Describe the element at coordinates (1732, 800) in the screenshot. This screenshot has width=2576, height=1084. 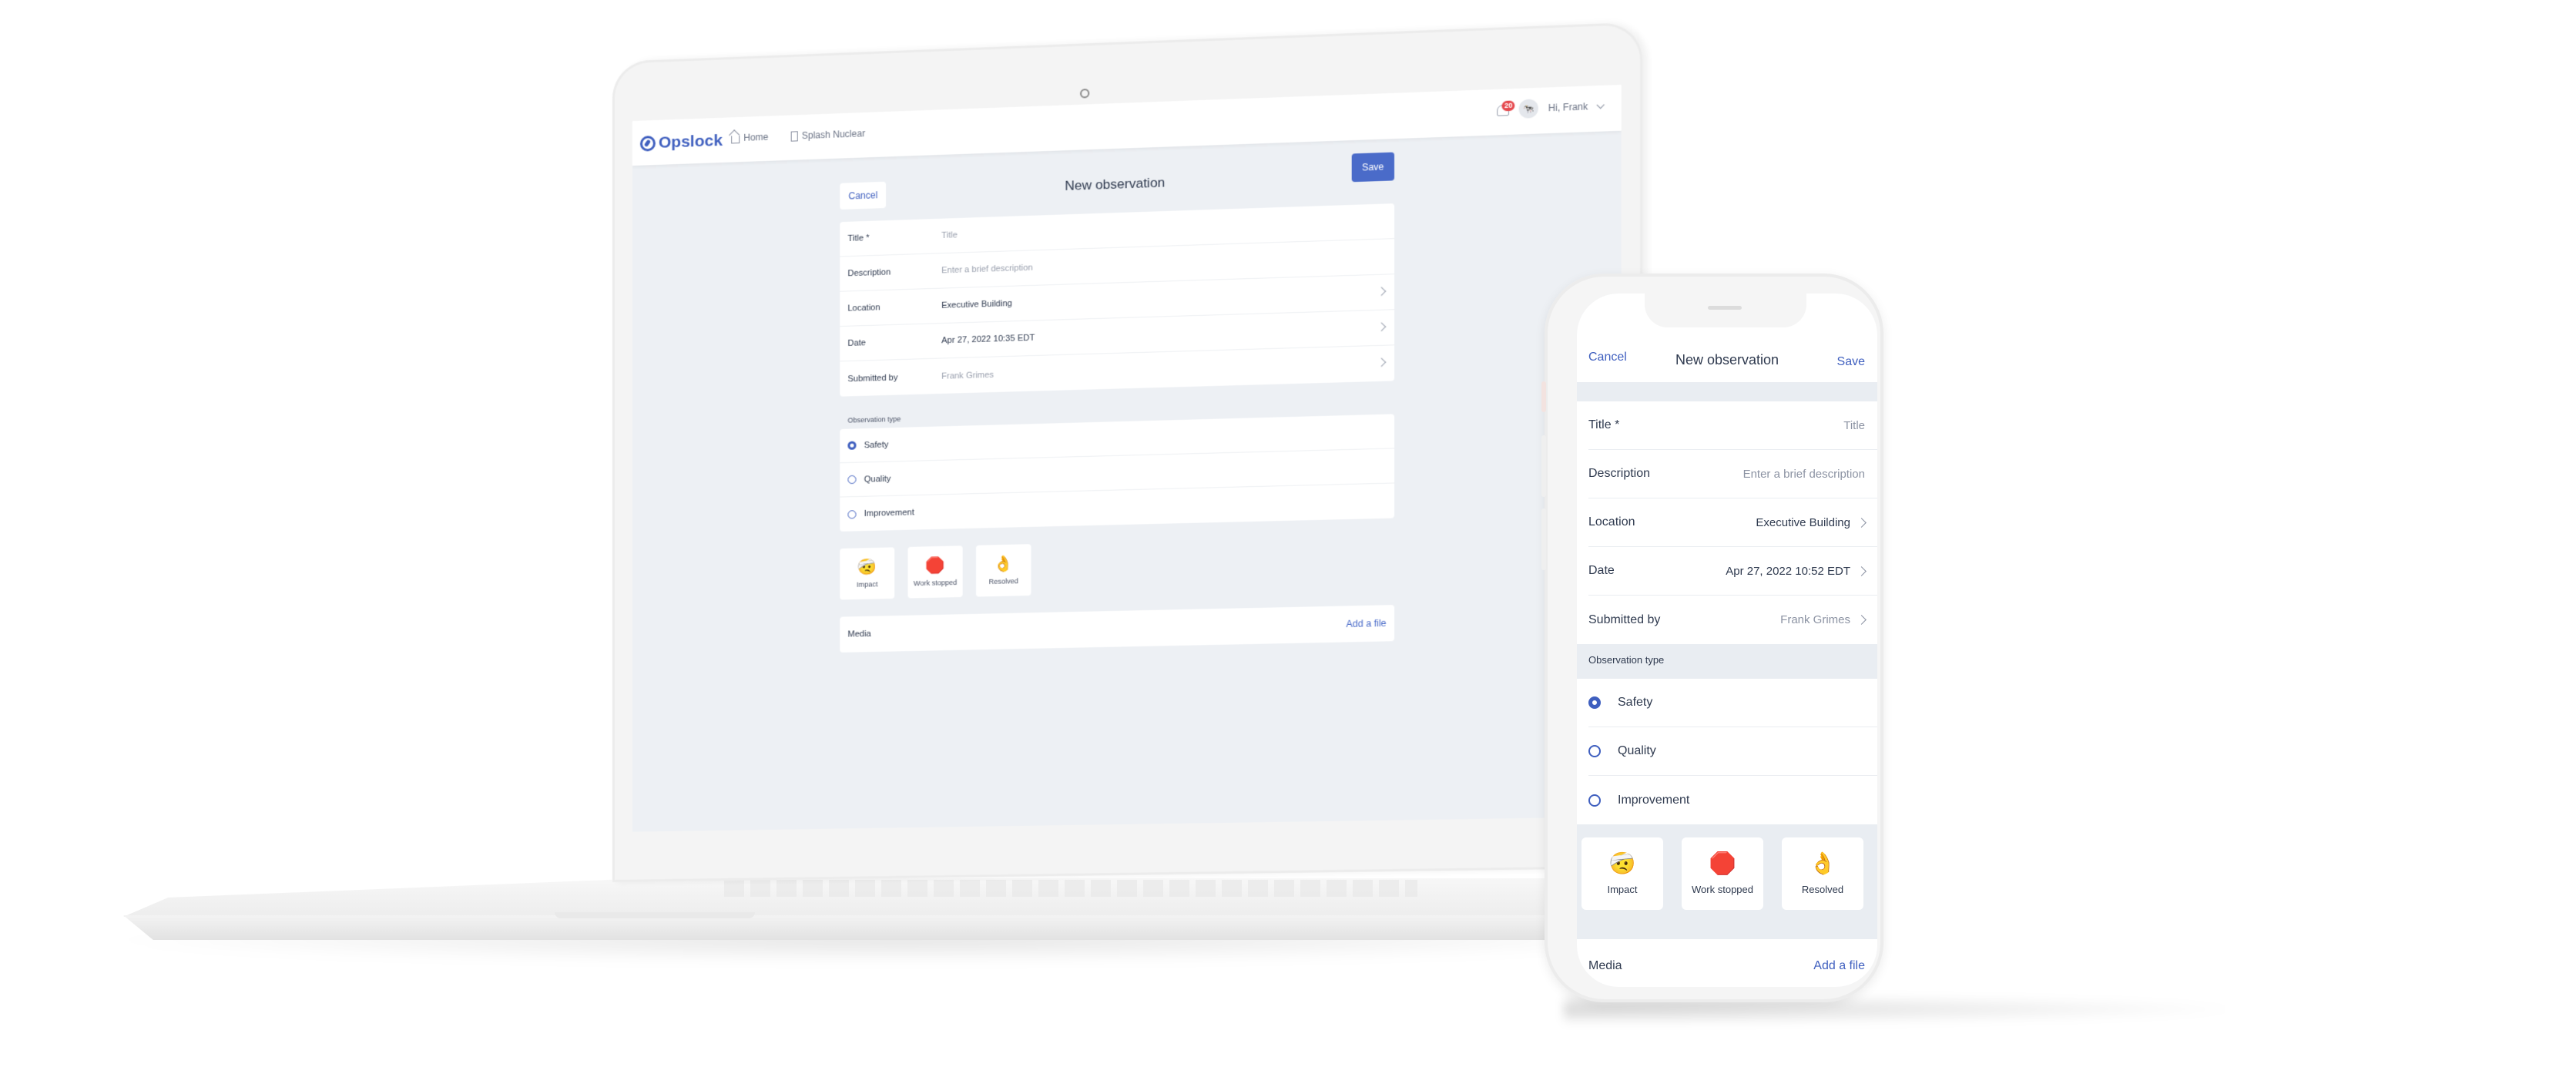
I see `phone-radio-improvement: Improvement` at that location.